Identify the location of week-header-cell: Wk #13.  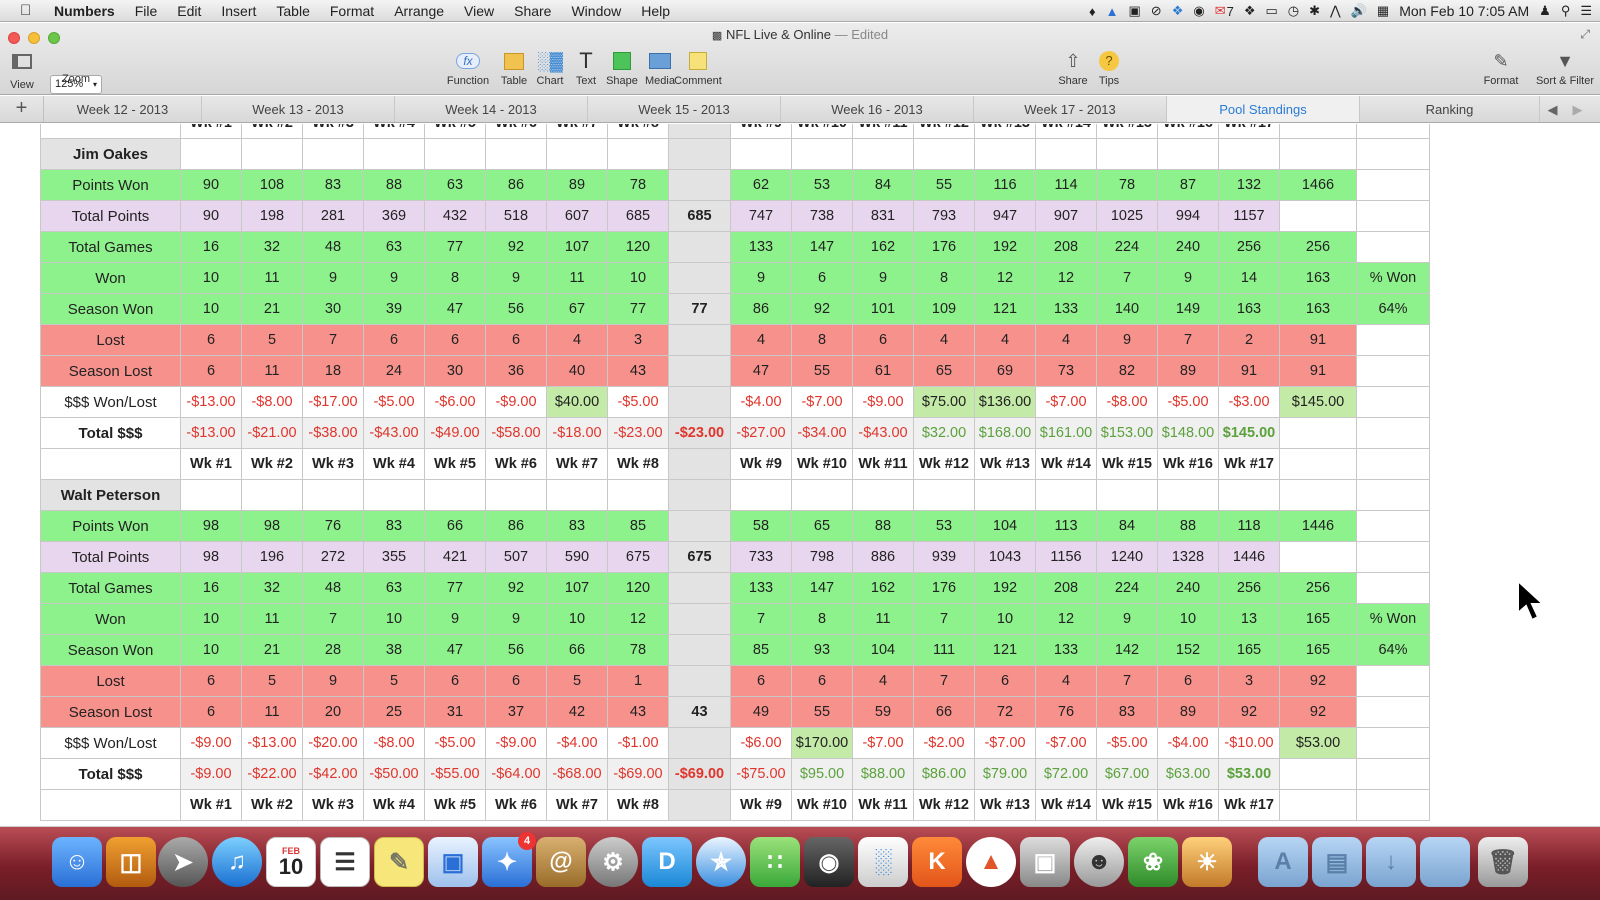
(1005, 464).